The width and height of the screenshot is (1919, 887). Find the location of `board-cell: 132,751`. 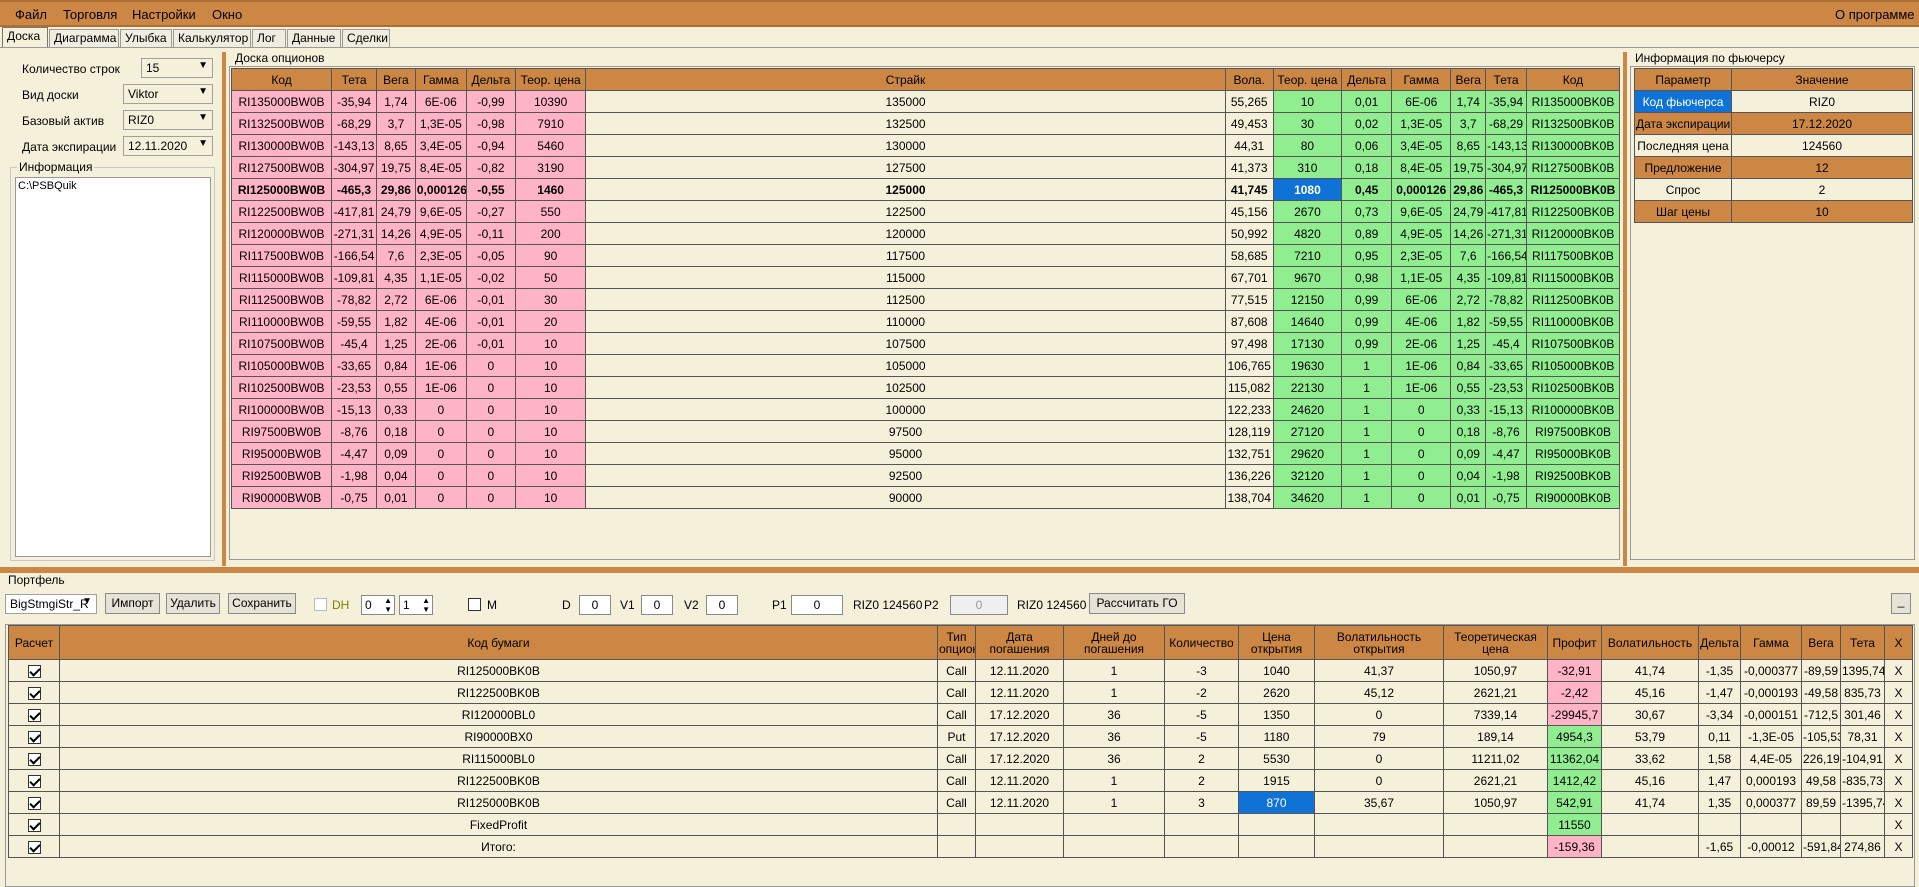

board-cell: 132,751 is located at coordinates (1249, 453).